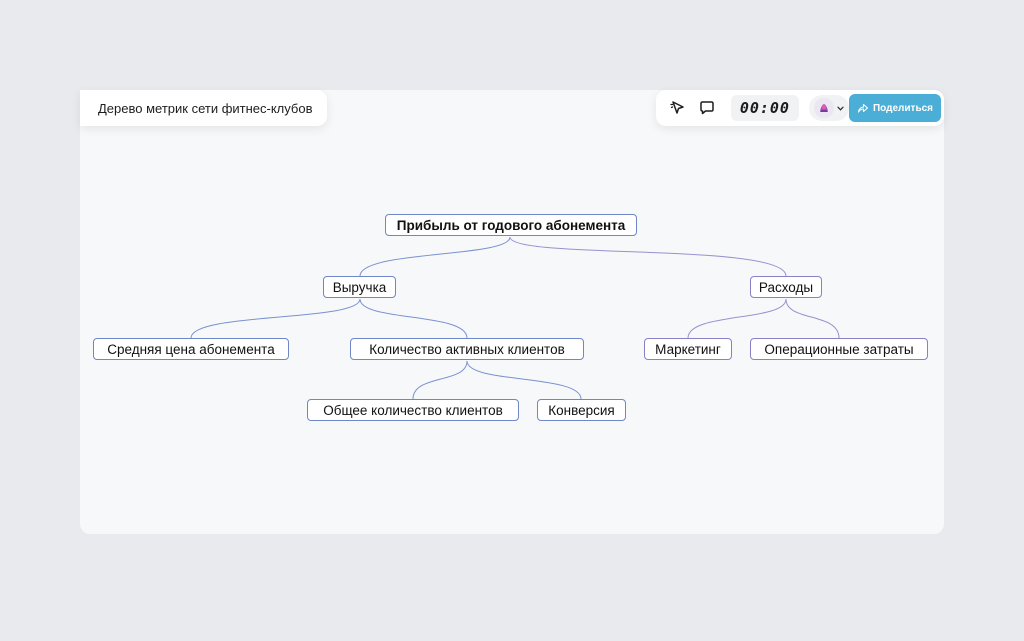 The height and width of the screenshot is (641, 1024). Describe the element at coordinates (839, 349) in the screenshot. I see `node-operating-costs: Операционные затраты` at that location.